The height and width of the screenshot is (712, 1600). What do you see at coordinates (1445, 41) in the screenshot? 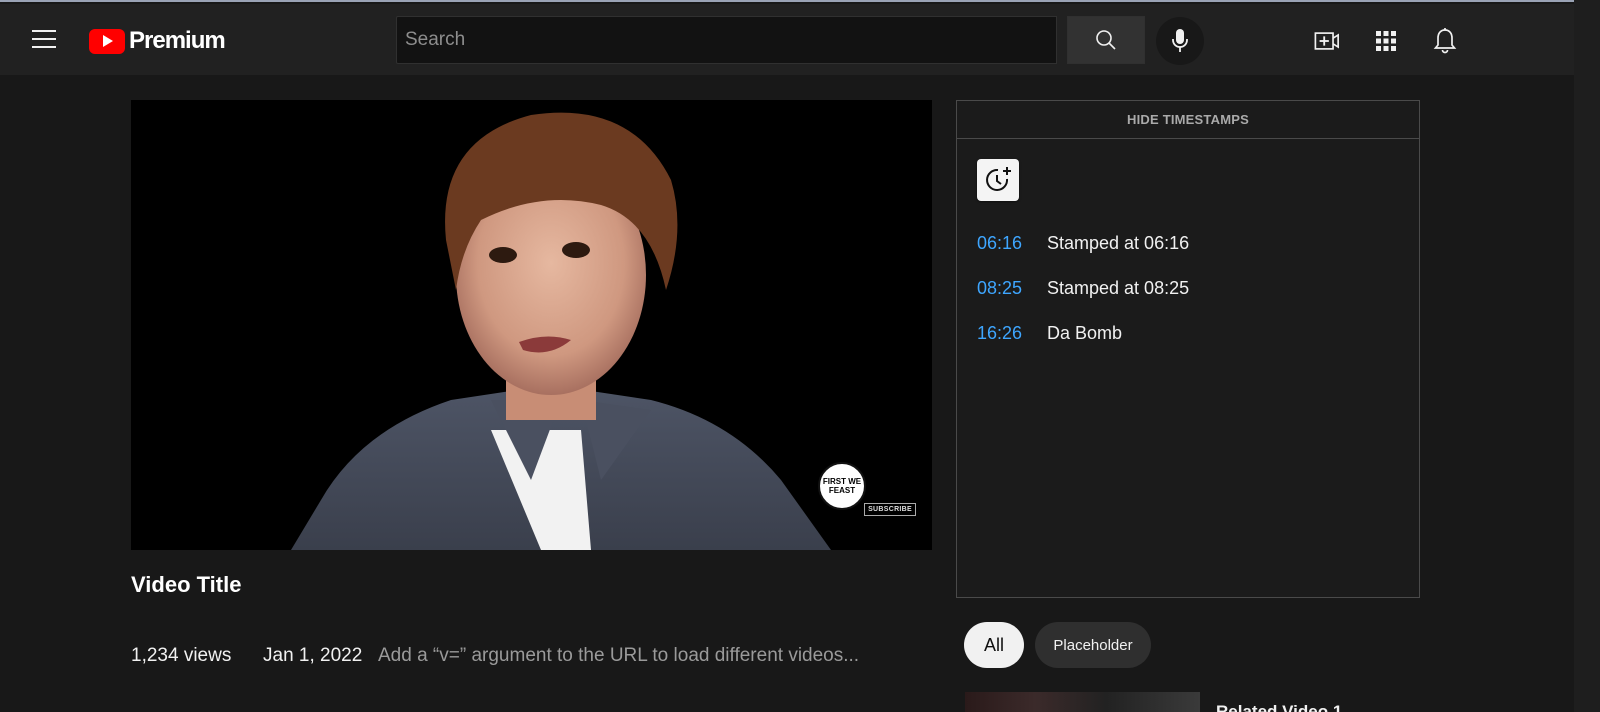
I see `bell-icon` at bounding box center [1445, 41].